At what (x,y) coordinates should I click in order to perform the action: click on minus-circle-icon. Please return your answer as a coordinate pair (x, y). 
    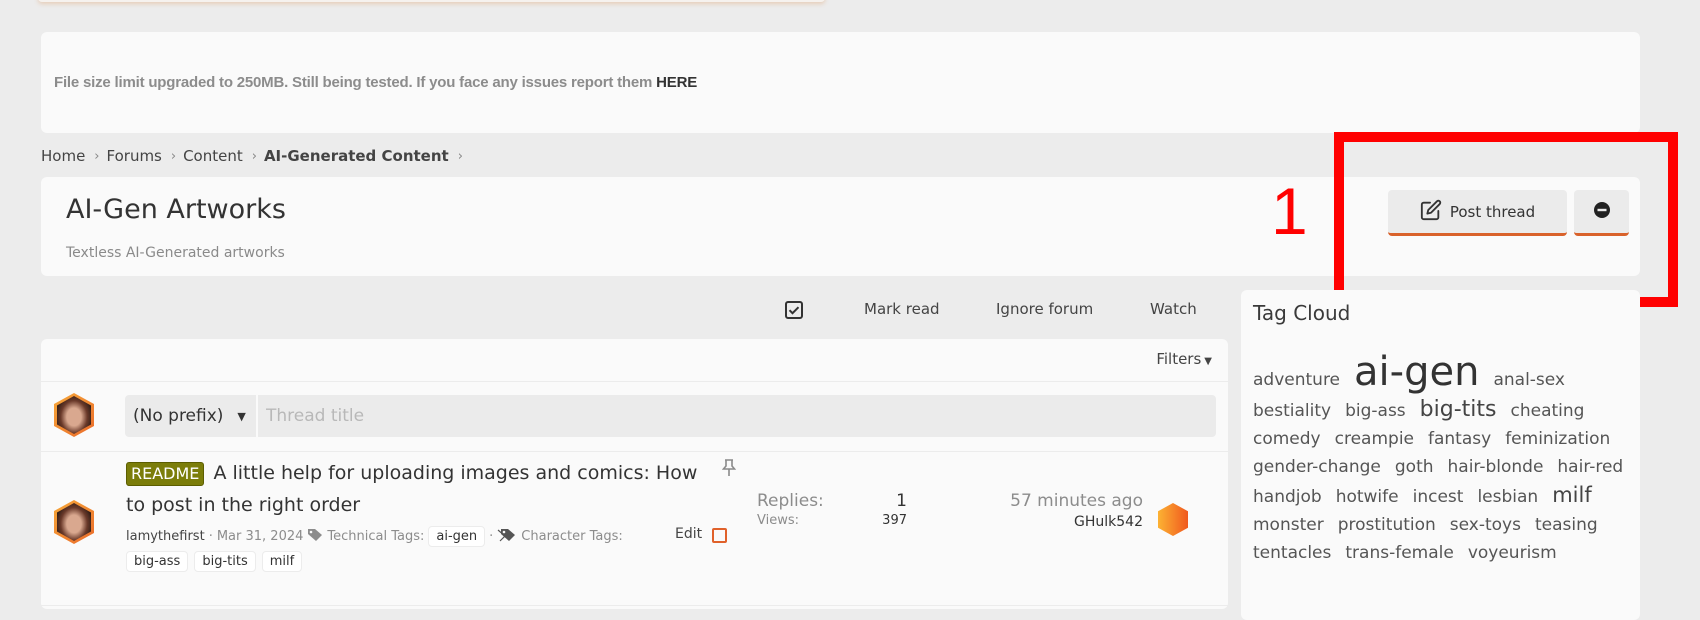
    Looking at the image, I should click on (1602, 212).